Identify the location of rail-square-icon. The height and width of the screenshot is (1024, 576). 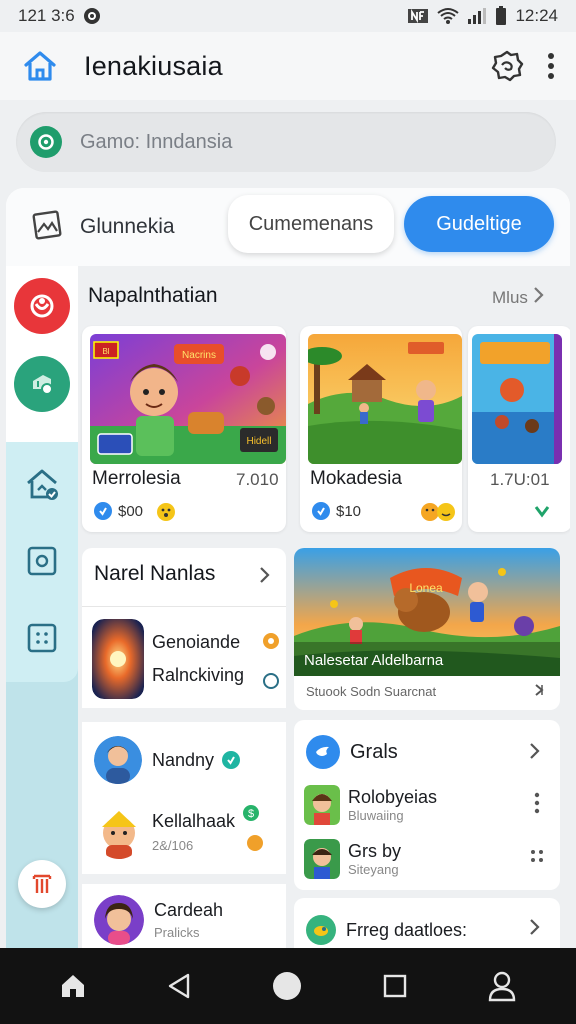
(42, 561).